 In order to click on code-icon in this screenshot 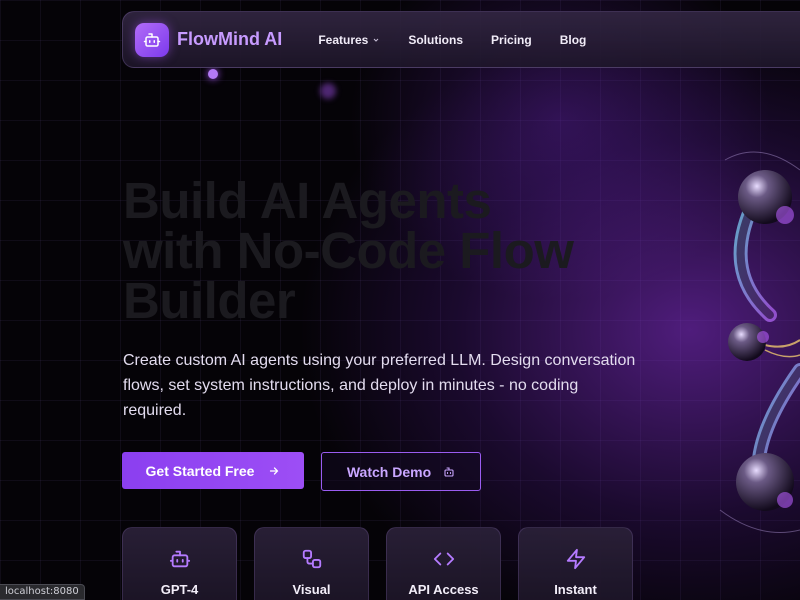, I will do `click(443, 559)`.